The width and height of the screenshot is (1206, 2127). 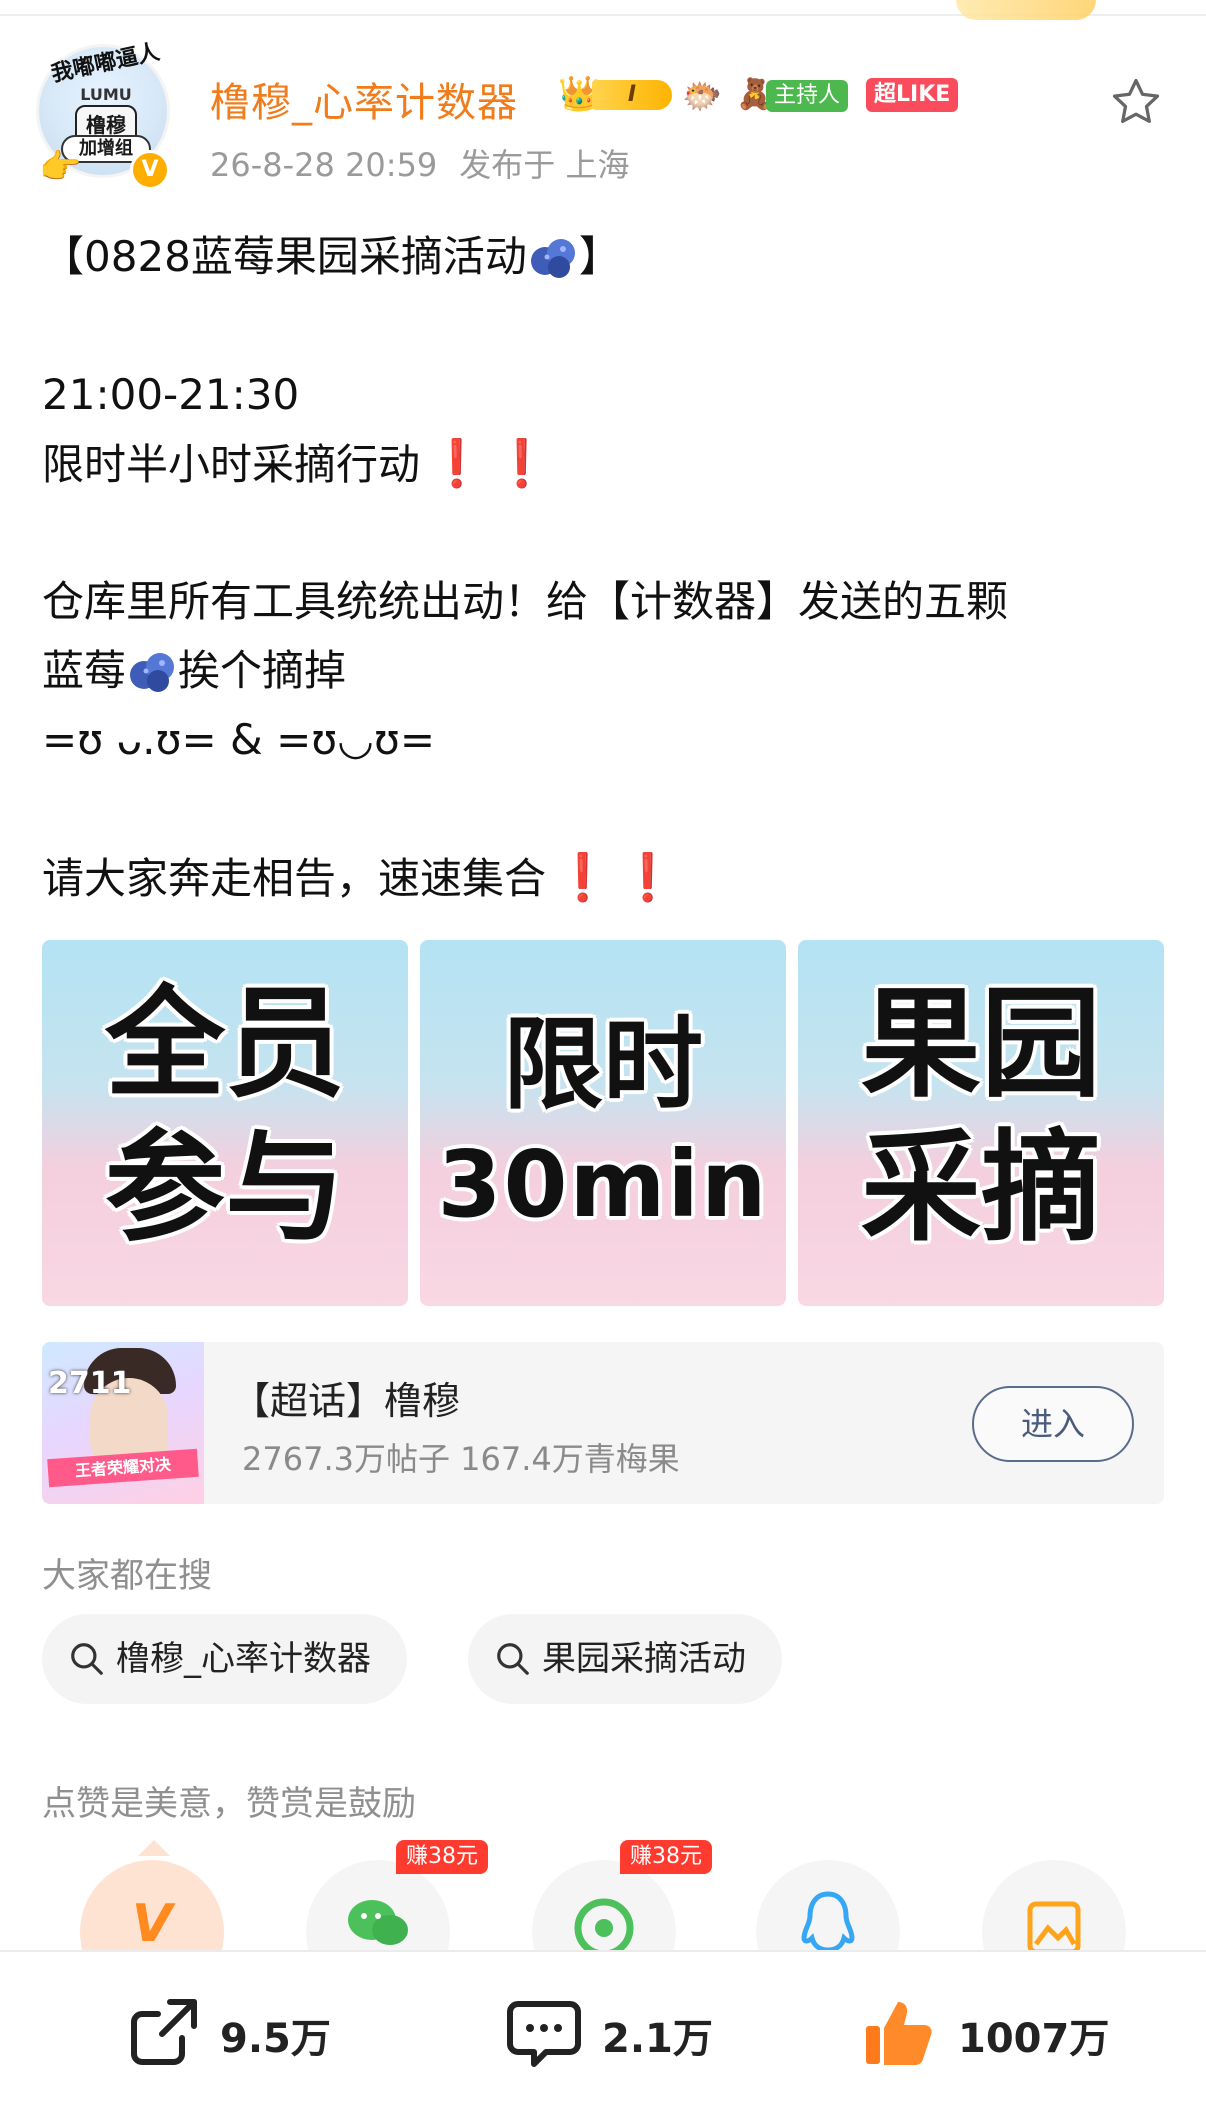 I want to click on like-count: 1007万, so click(x=1034, y=2039).